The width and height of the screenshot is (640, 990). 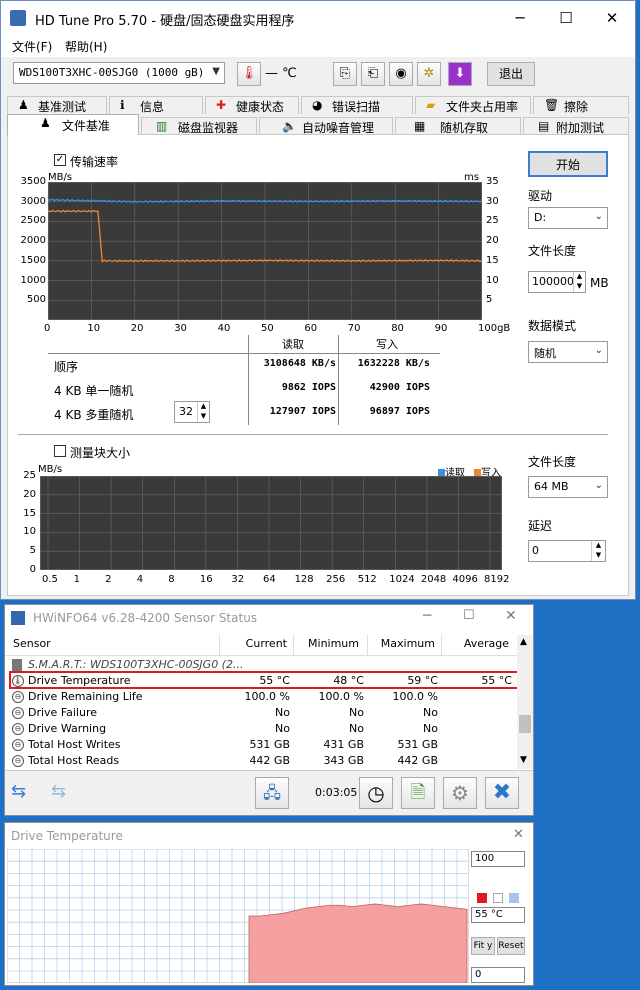 What do you see at coordinates (514, 898) in the screenshot?
I see `color-swatch-blue` at bounding box center [514, 898].